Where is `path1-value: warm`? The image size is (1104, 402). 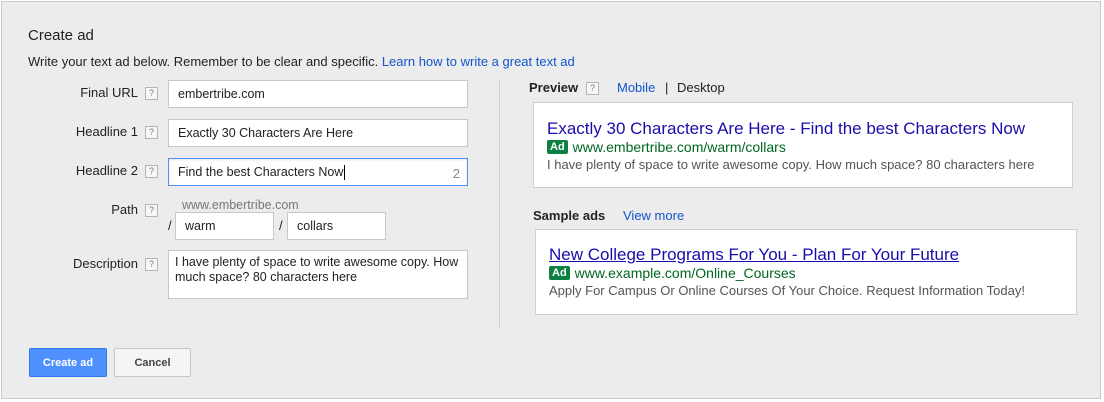 path1-value: warm is located at coordinates (200, 226).